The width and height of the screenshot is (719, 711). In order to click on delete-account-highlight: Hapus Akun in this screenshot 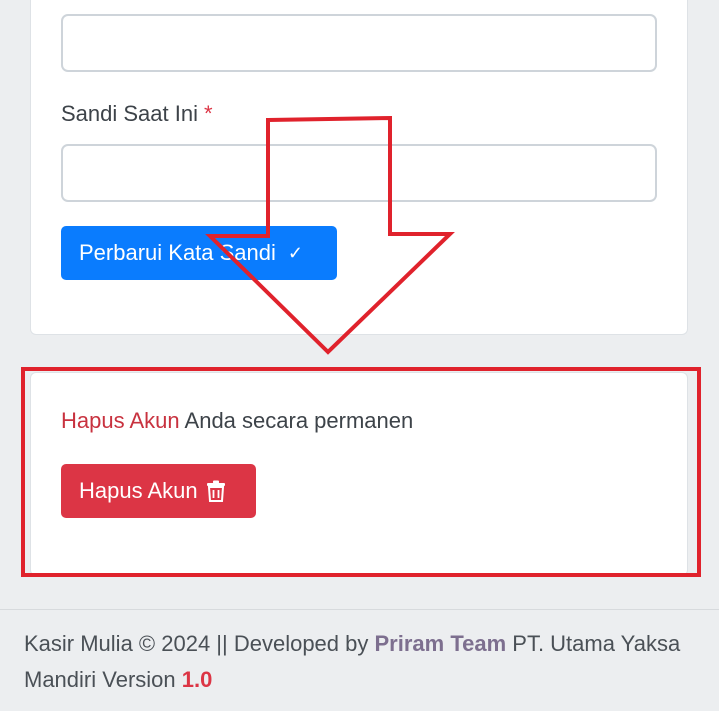, I will do `click(120, 420)`.